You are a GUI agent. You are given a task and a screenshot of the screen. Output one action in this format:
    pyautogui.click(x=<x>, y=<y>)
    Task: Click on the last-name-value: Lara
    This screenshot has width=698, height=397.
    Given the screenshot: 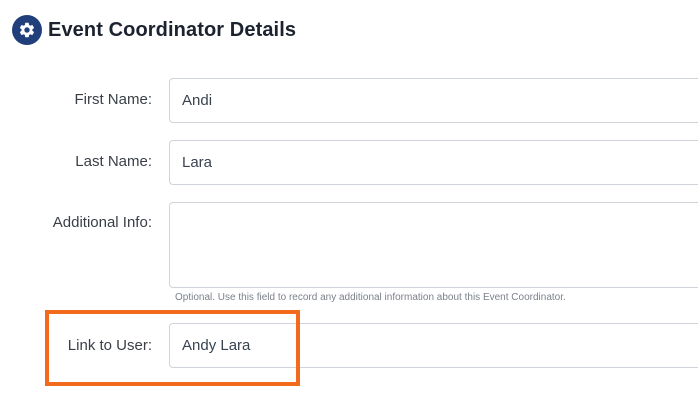 What is the action you would take?
    pyautogui.click(x=197, y=162)
    